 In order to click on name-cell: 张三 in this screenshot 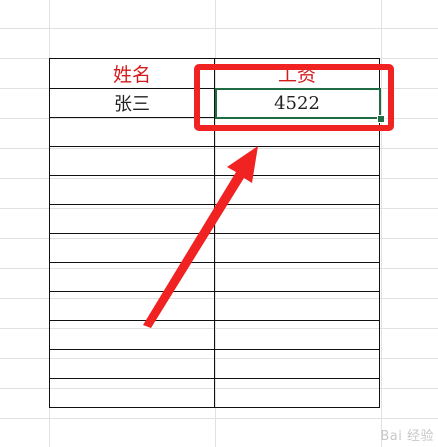, I will do `click(132, 103)`.